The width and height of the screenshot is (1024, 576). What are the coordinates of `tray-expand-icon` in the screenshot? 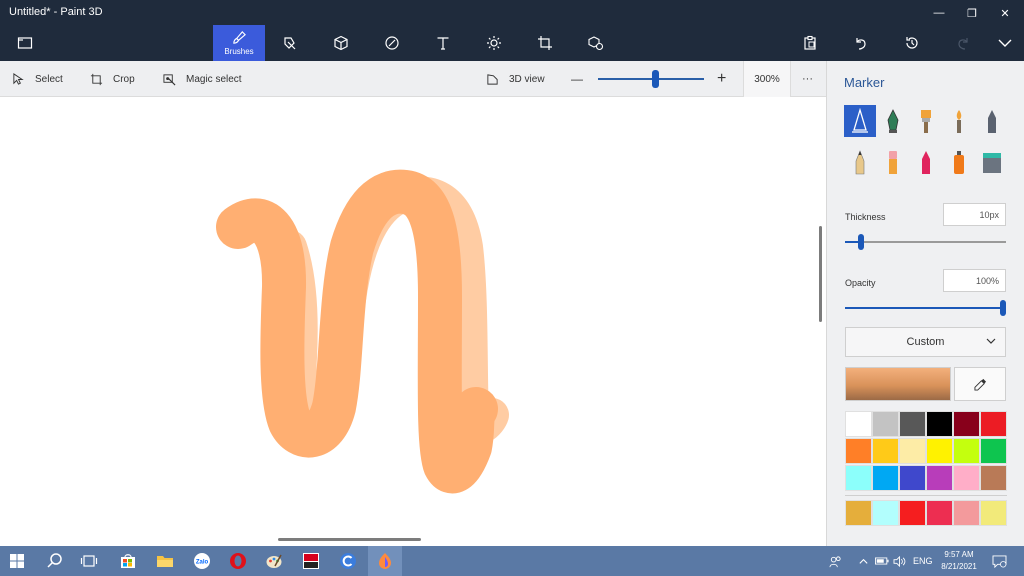 It's located at (863, 561).